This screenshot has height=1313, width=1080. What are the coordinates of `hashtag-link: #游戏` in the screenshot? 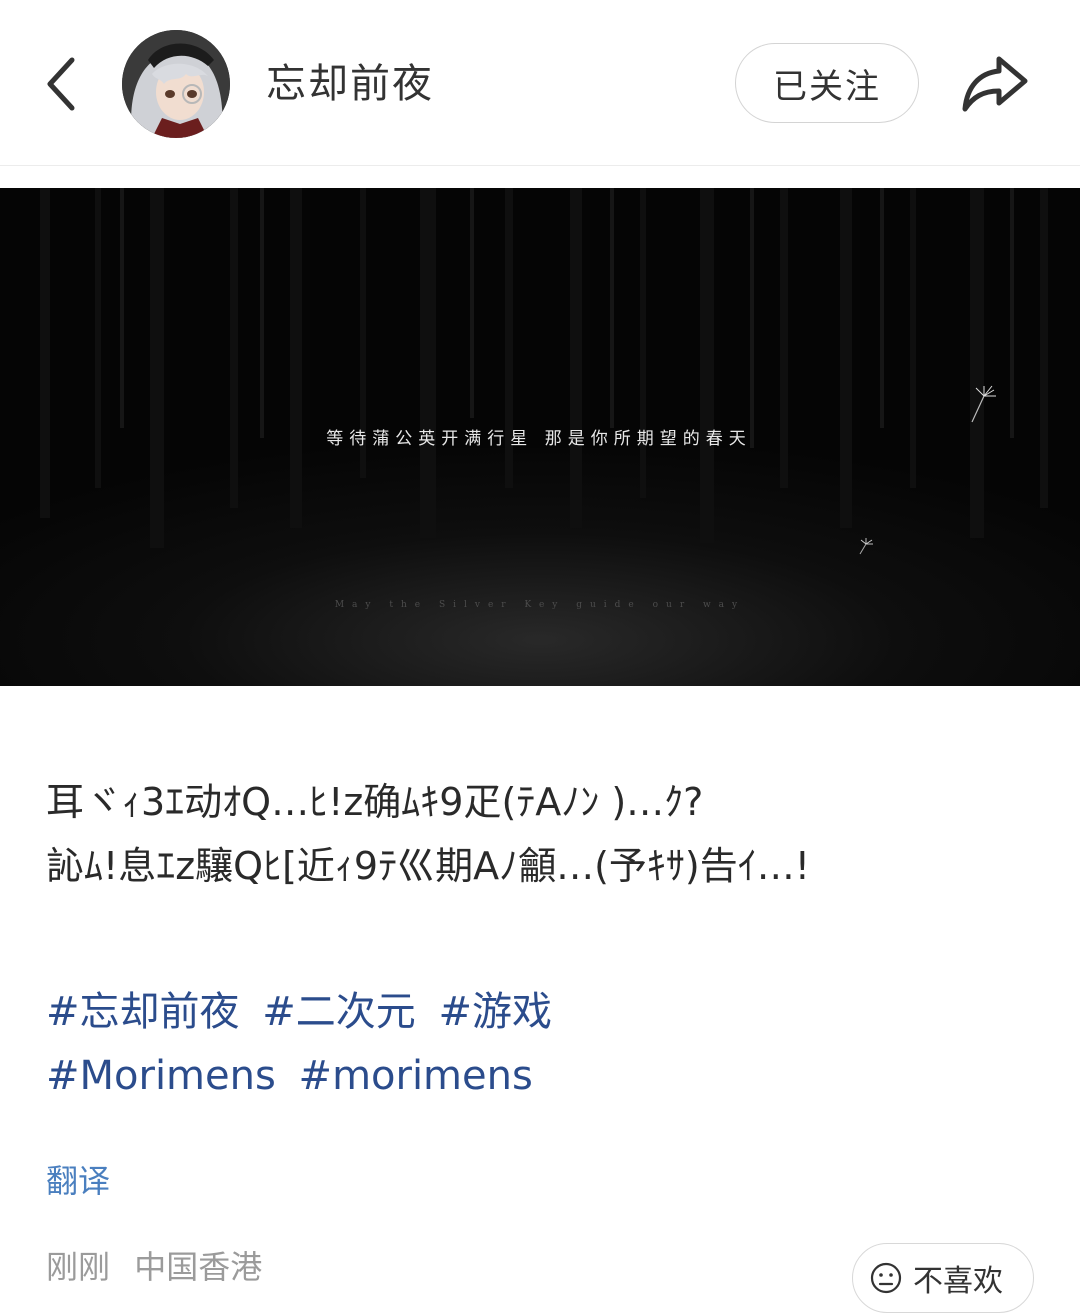 It's located at (495, 1012).